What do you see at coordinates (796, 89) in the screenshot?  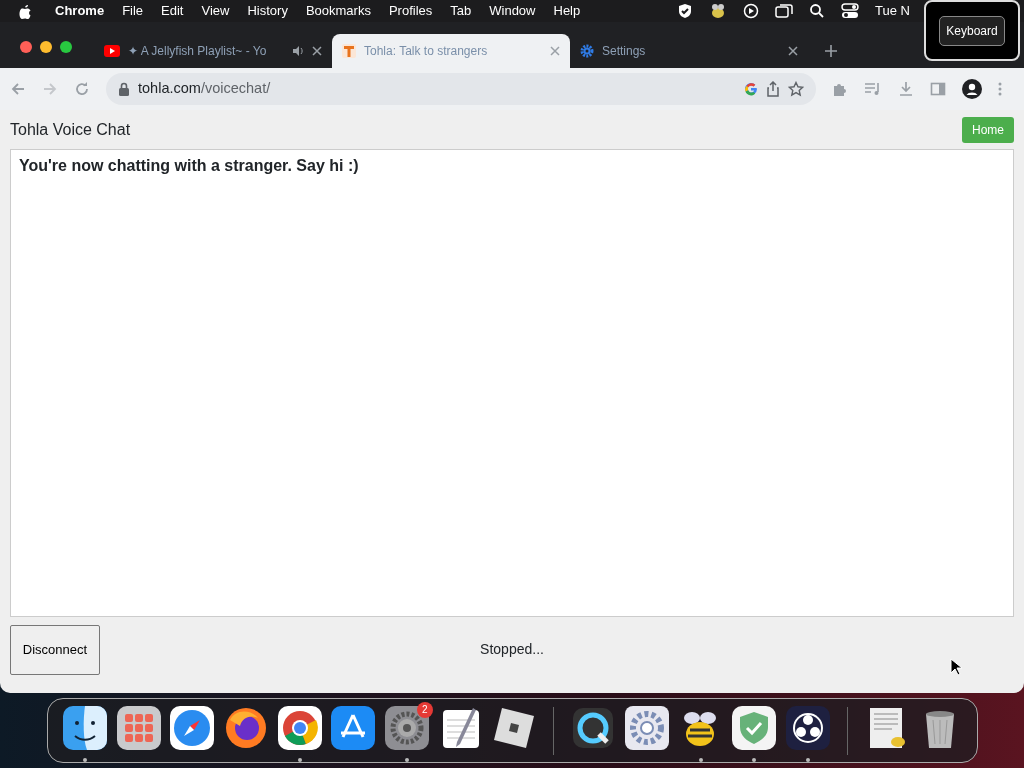 I see `star-icon` at bounding box center [796, 89].